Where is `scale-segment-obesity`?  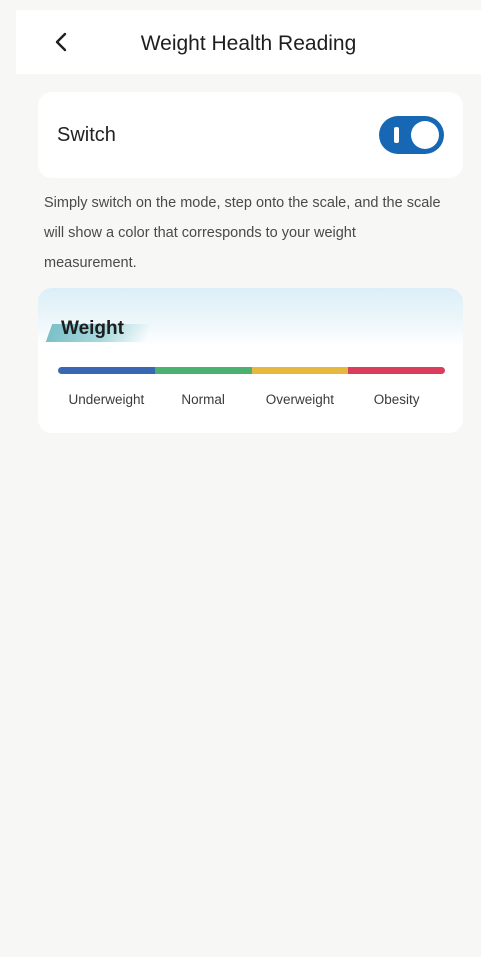
scale-segment-obesity is located at coordinates (396, 370).